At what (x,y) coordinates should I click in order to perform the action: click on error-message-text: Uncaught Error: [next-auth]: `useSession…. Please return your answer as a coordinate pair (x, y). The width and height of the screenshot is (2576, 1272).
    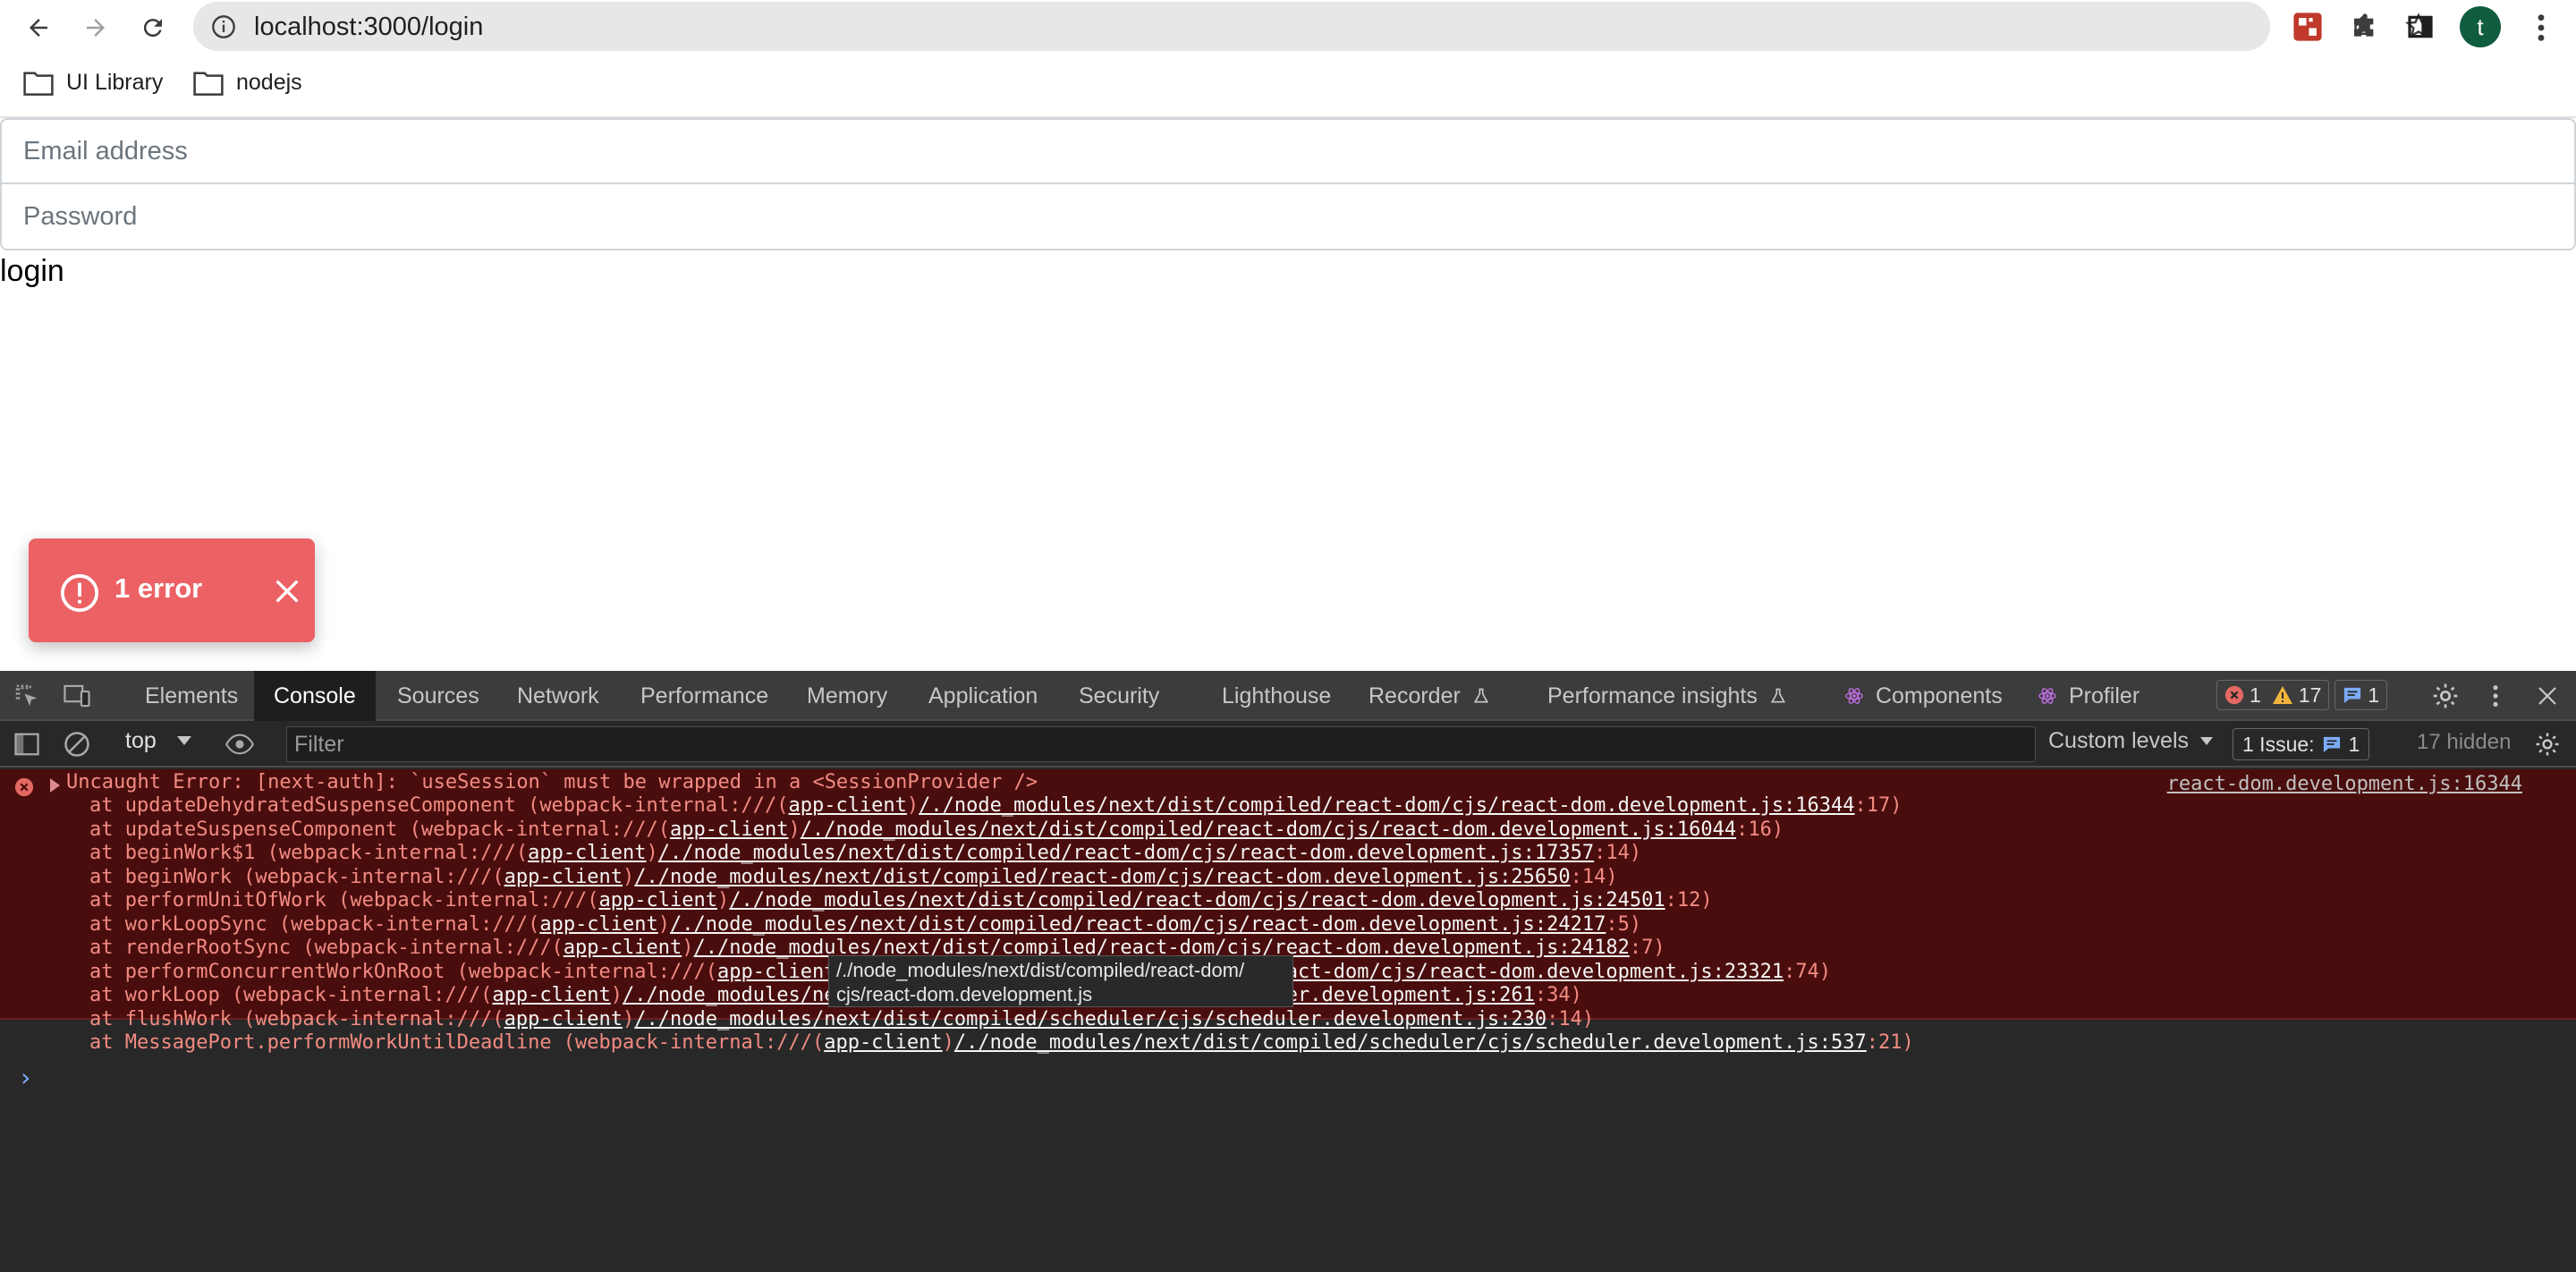
    Looking at the image, I should click on (552, 782).